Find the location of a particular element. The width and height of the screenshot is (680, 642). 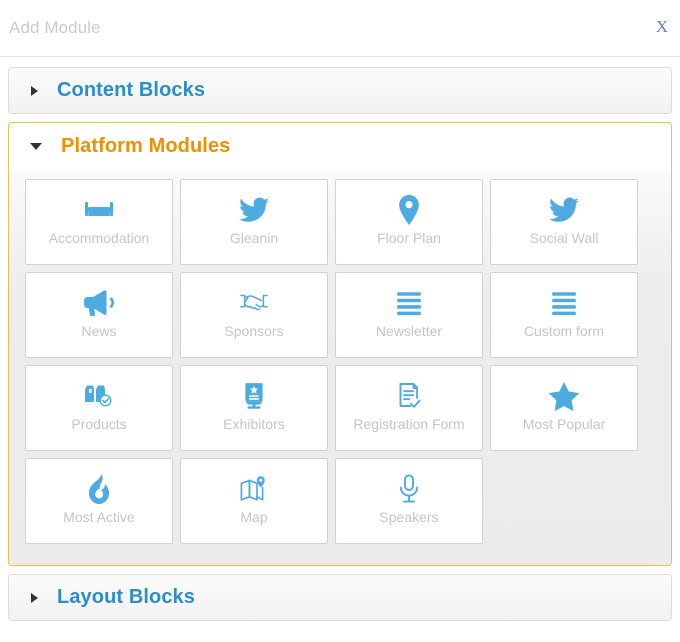

module-tile-label: Social Wall is located at coordinates (564, 238).